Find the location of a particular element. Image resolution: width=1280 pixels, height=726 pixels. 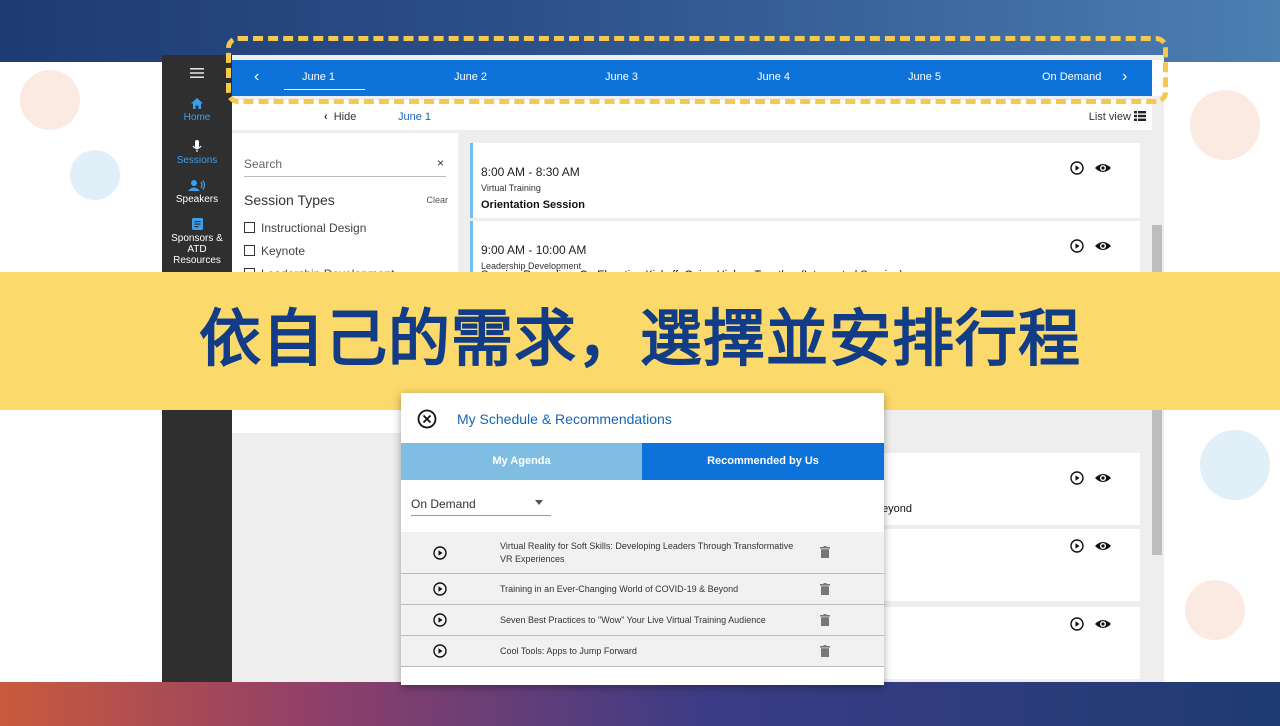

clear-search-icon: × is located at coordinates (440, 163).